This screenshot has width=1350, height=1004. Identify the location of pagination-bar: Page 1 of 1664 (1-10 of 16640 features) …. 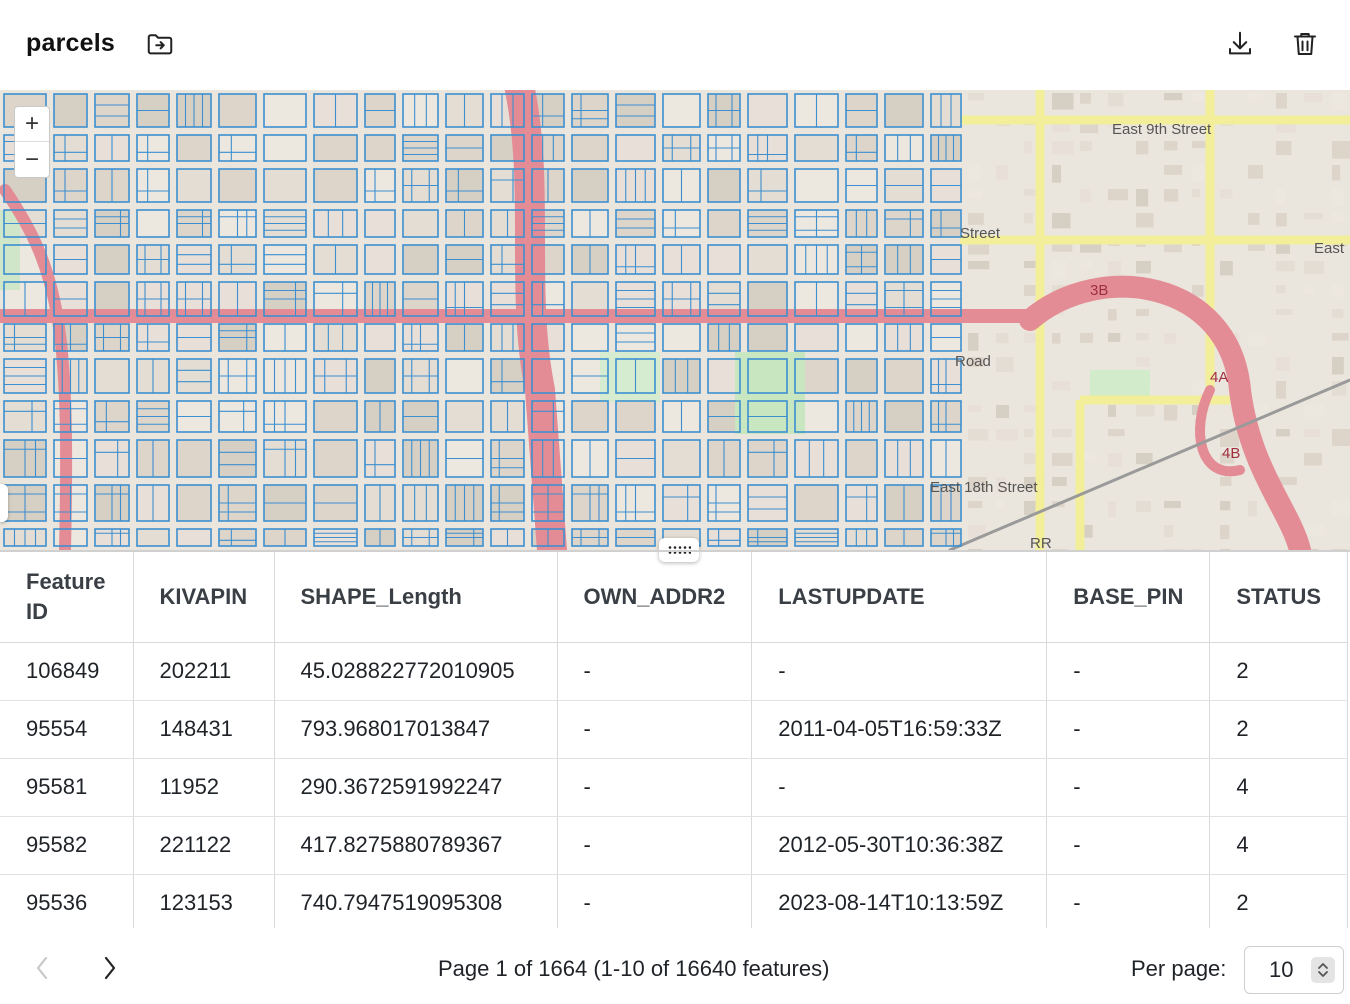
(675, 966).